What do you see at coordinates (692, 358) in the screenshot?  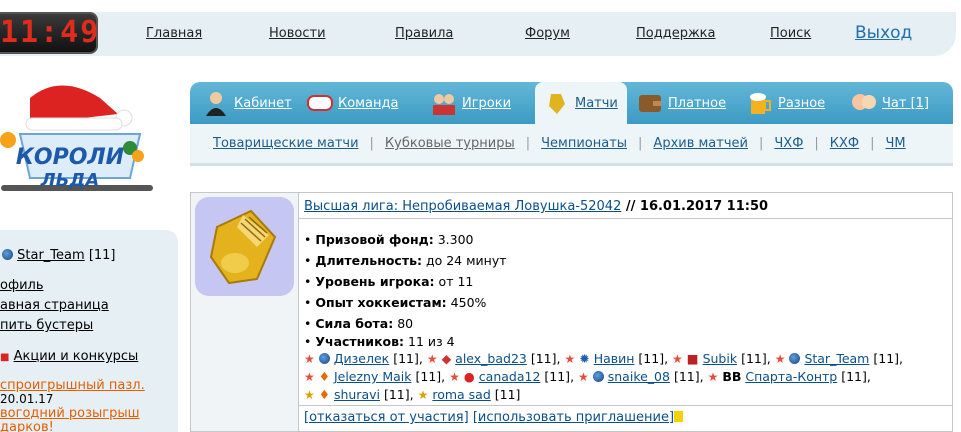 I see `team-badge-icon: ■` at bounding box center [692, 358].